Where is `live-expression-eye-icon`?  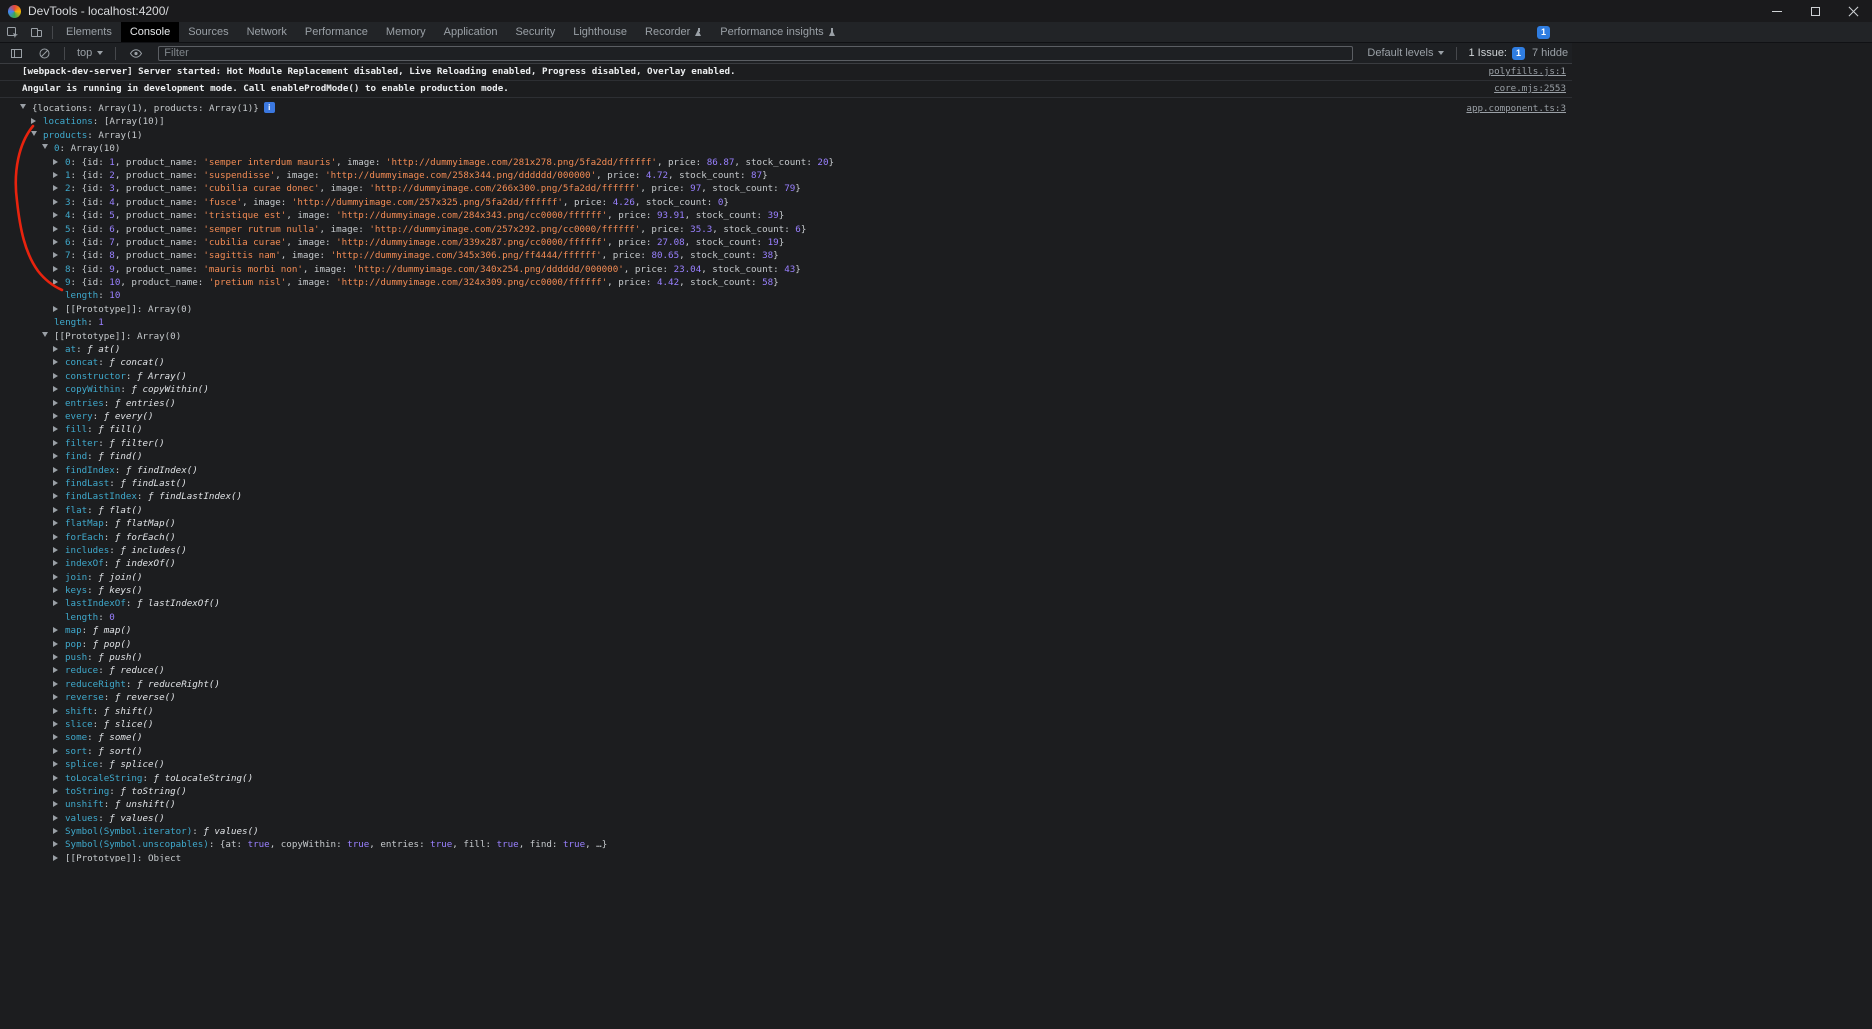
live-expression-eye-icon is located at coordinates (136, 53).